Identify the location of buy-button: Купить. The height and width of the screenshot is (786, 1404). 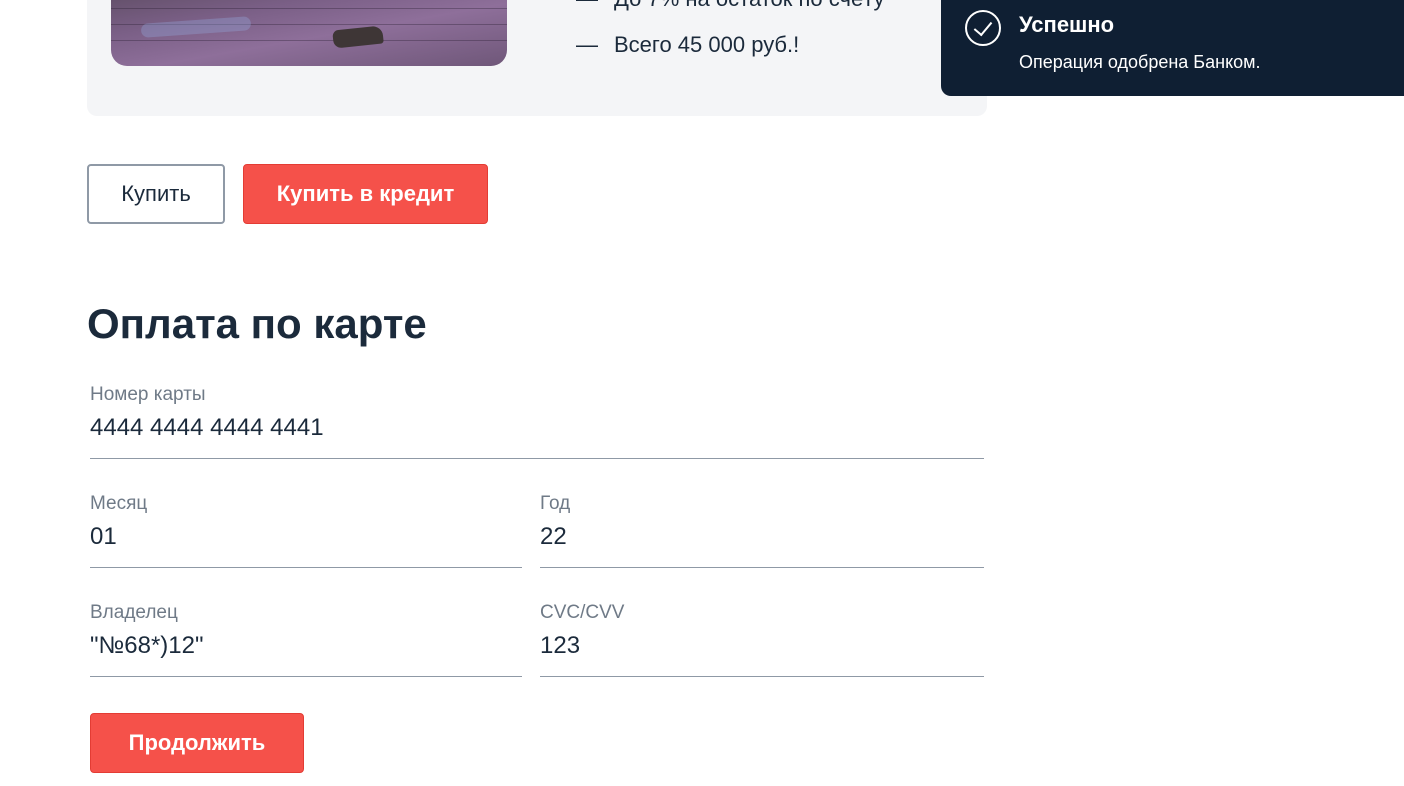
(156, 194).